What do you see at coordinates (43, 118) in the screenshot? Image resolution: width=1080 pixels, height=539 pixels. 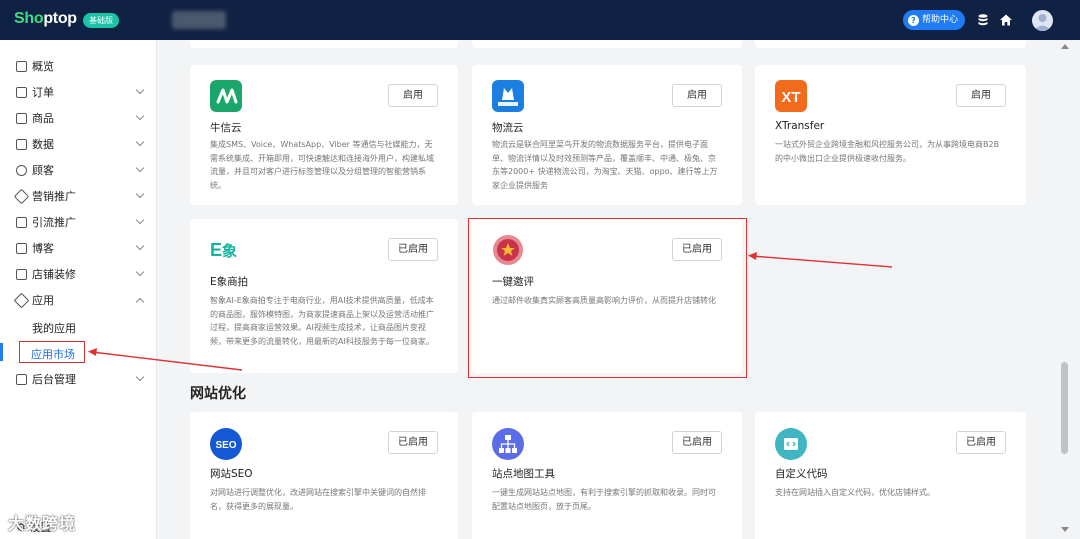 I see `sidebar-item-label: 商品` at bounding box center [43, 118].